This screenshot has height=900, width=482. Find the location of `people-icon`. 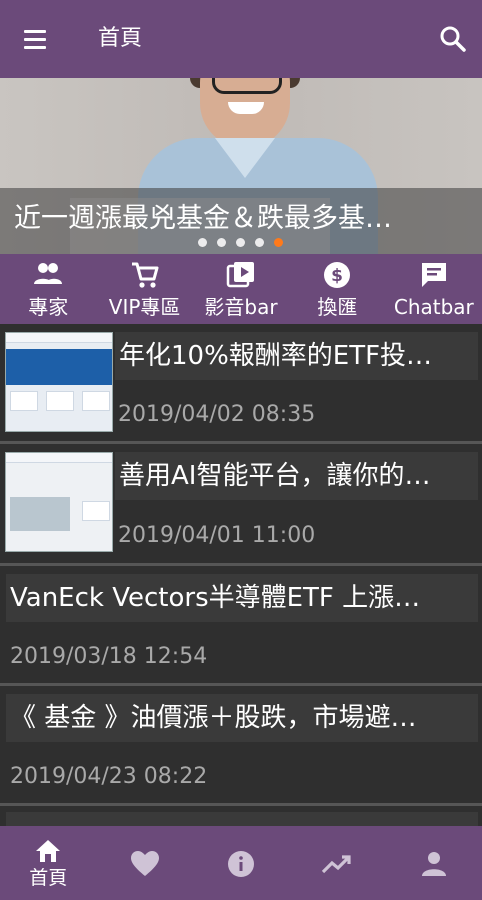

people-icon is located at coordinates (48, 273).